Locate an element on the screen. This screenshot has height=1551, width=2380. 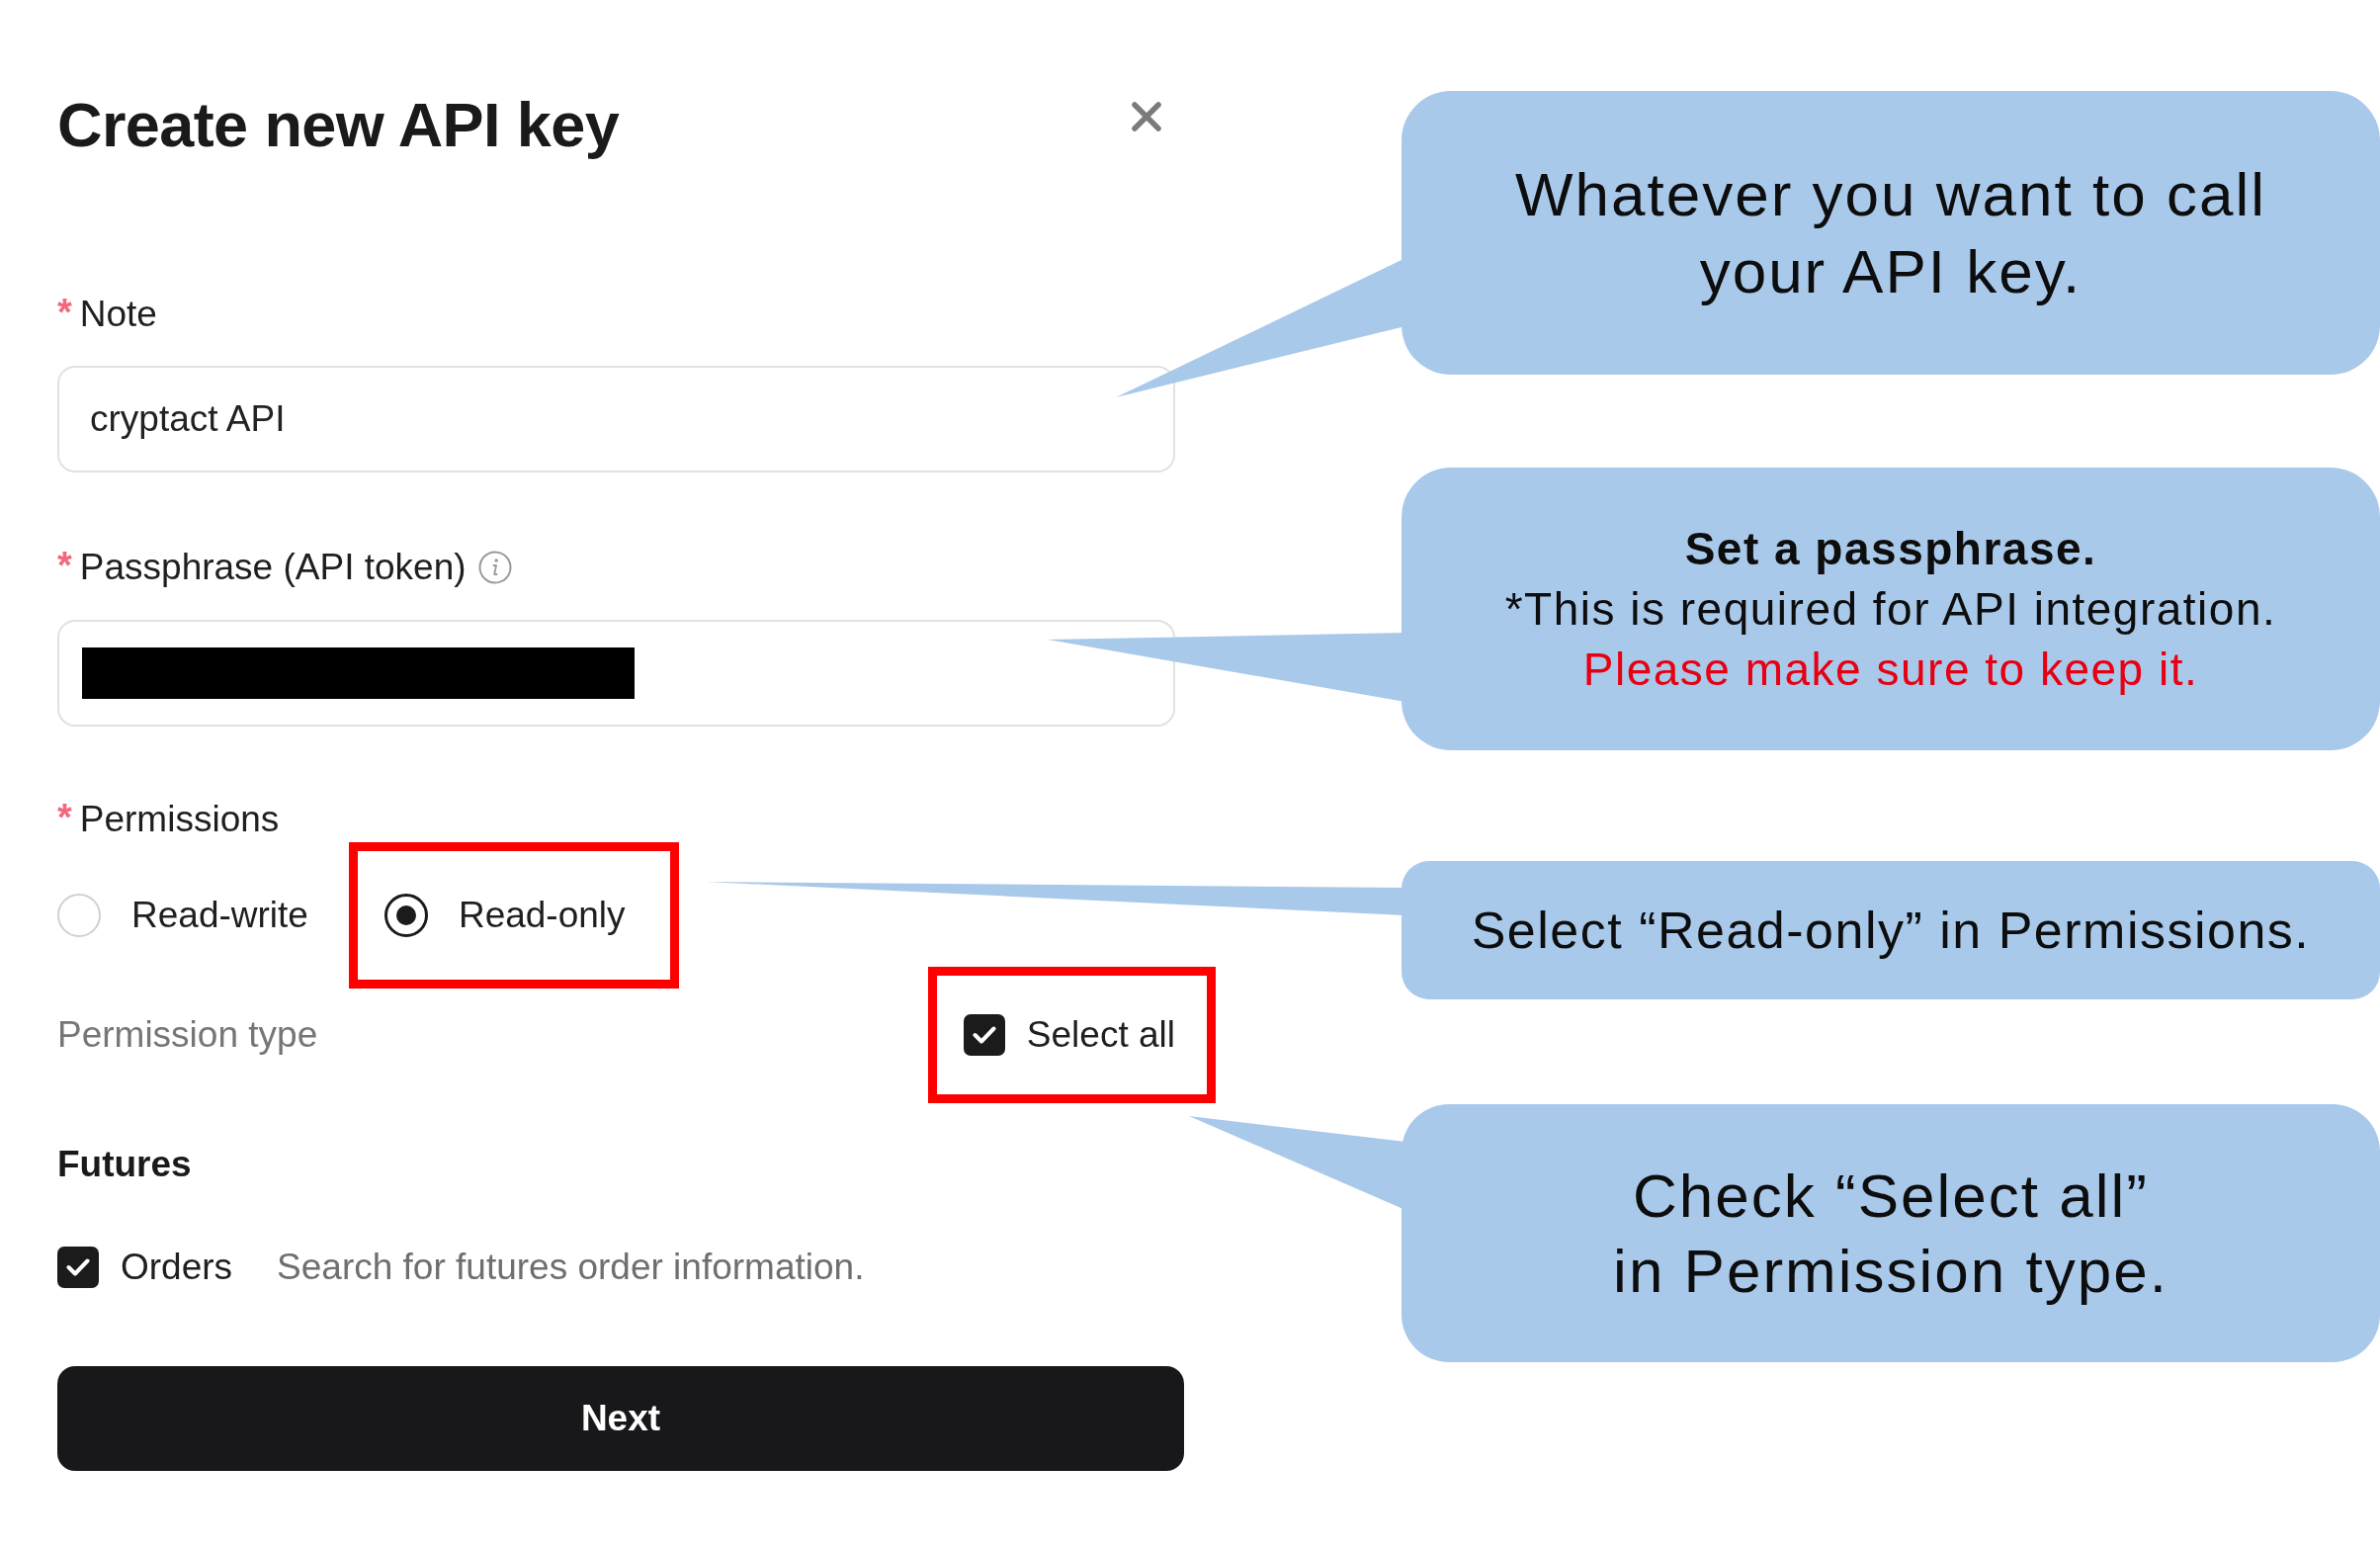
passphrase-field is located at coordinates (616, 673).